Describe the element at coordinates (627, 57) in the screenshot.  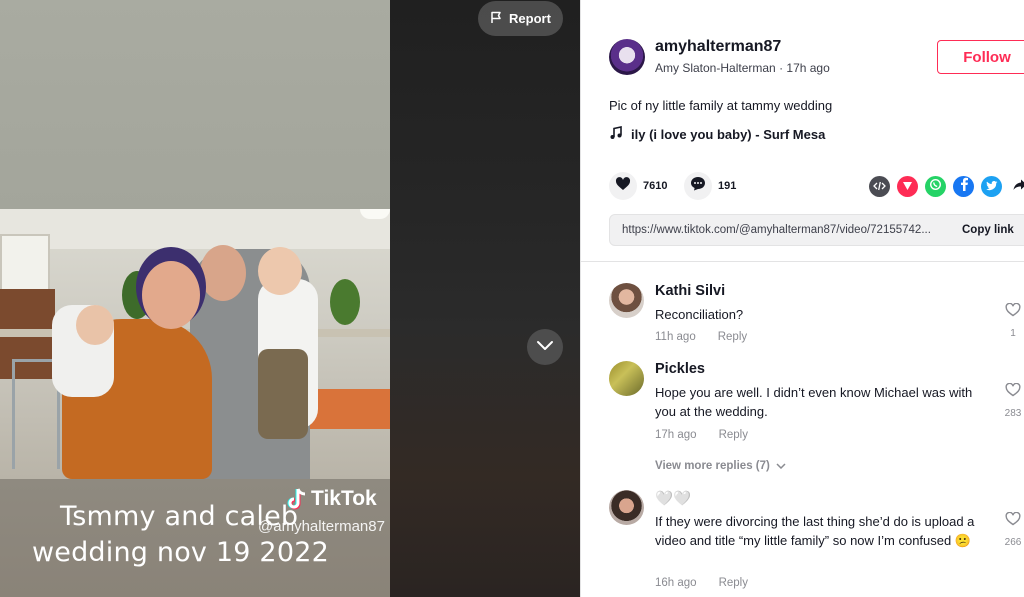
I see `author-avatar` at that location.